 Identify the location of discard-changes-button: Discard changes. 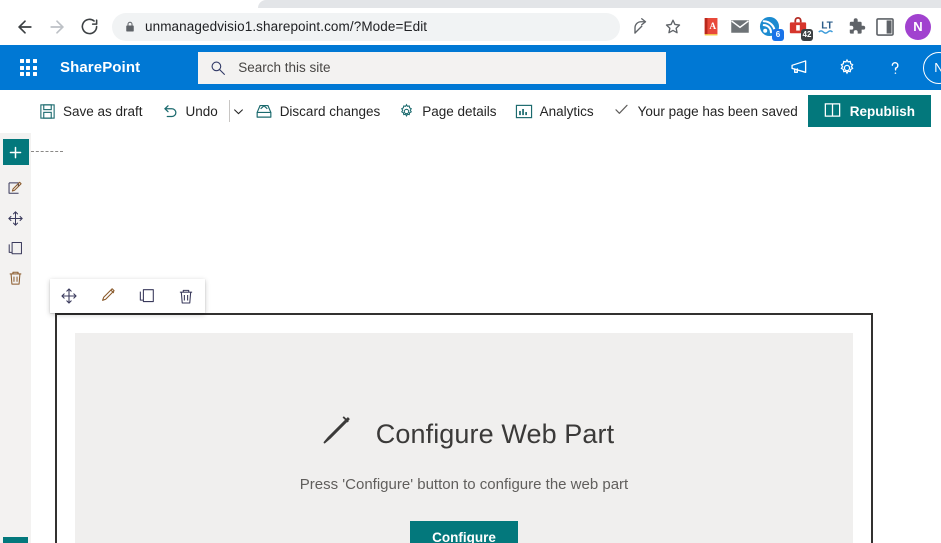
(318, 111).